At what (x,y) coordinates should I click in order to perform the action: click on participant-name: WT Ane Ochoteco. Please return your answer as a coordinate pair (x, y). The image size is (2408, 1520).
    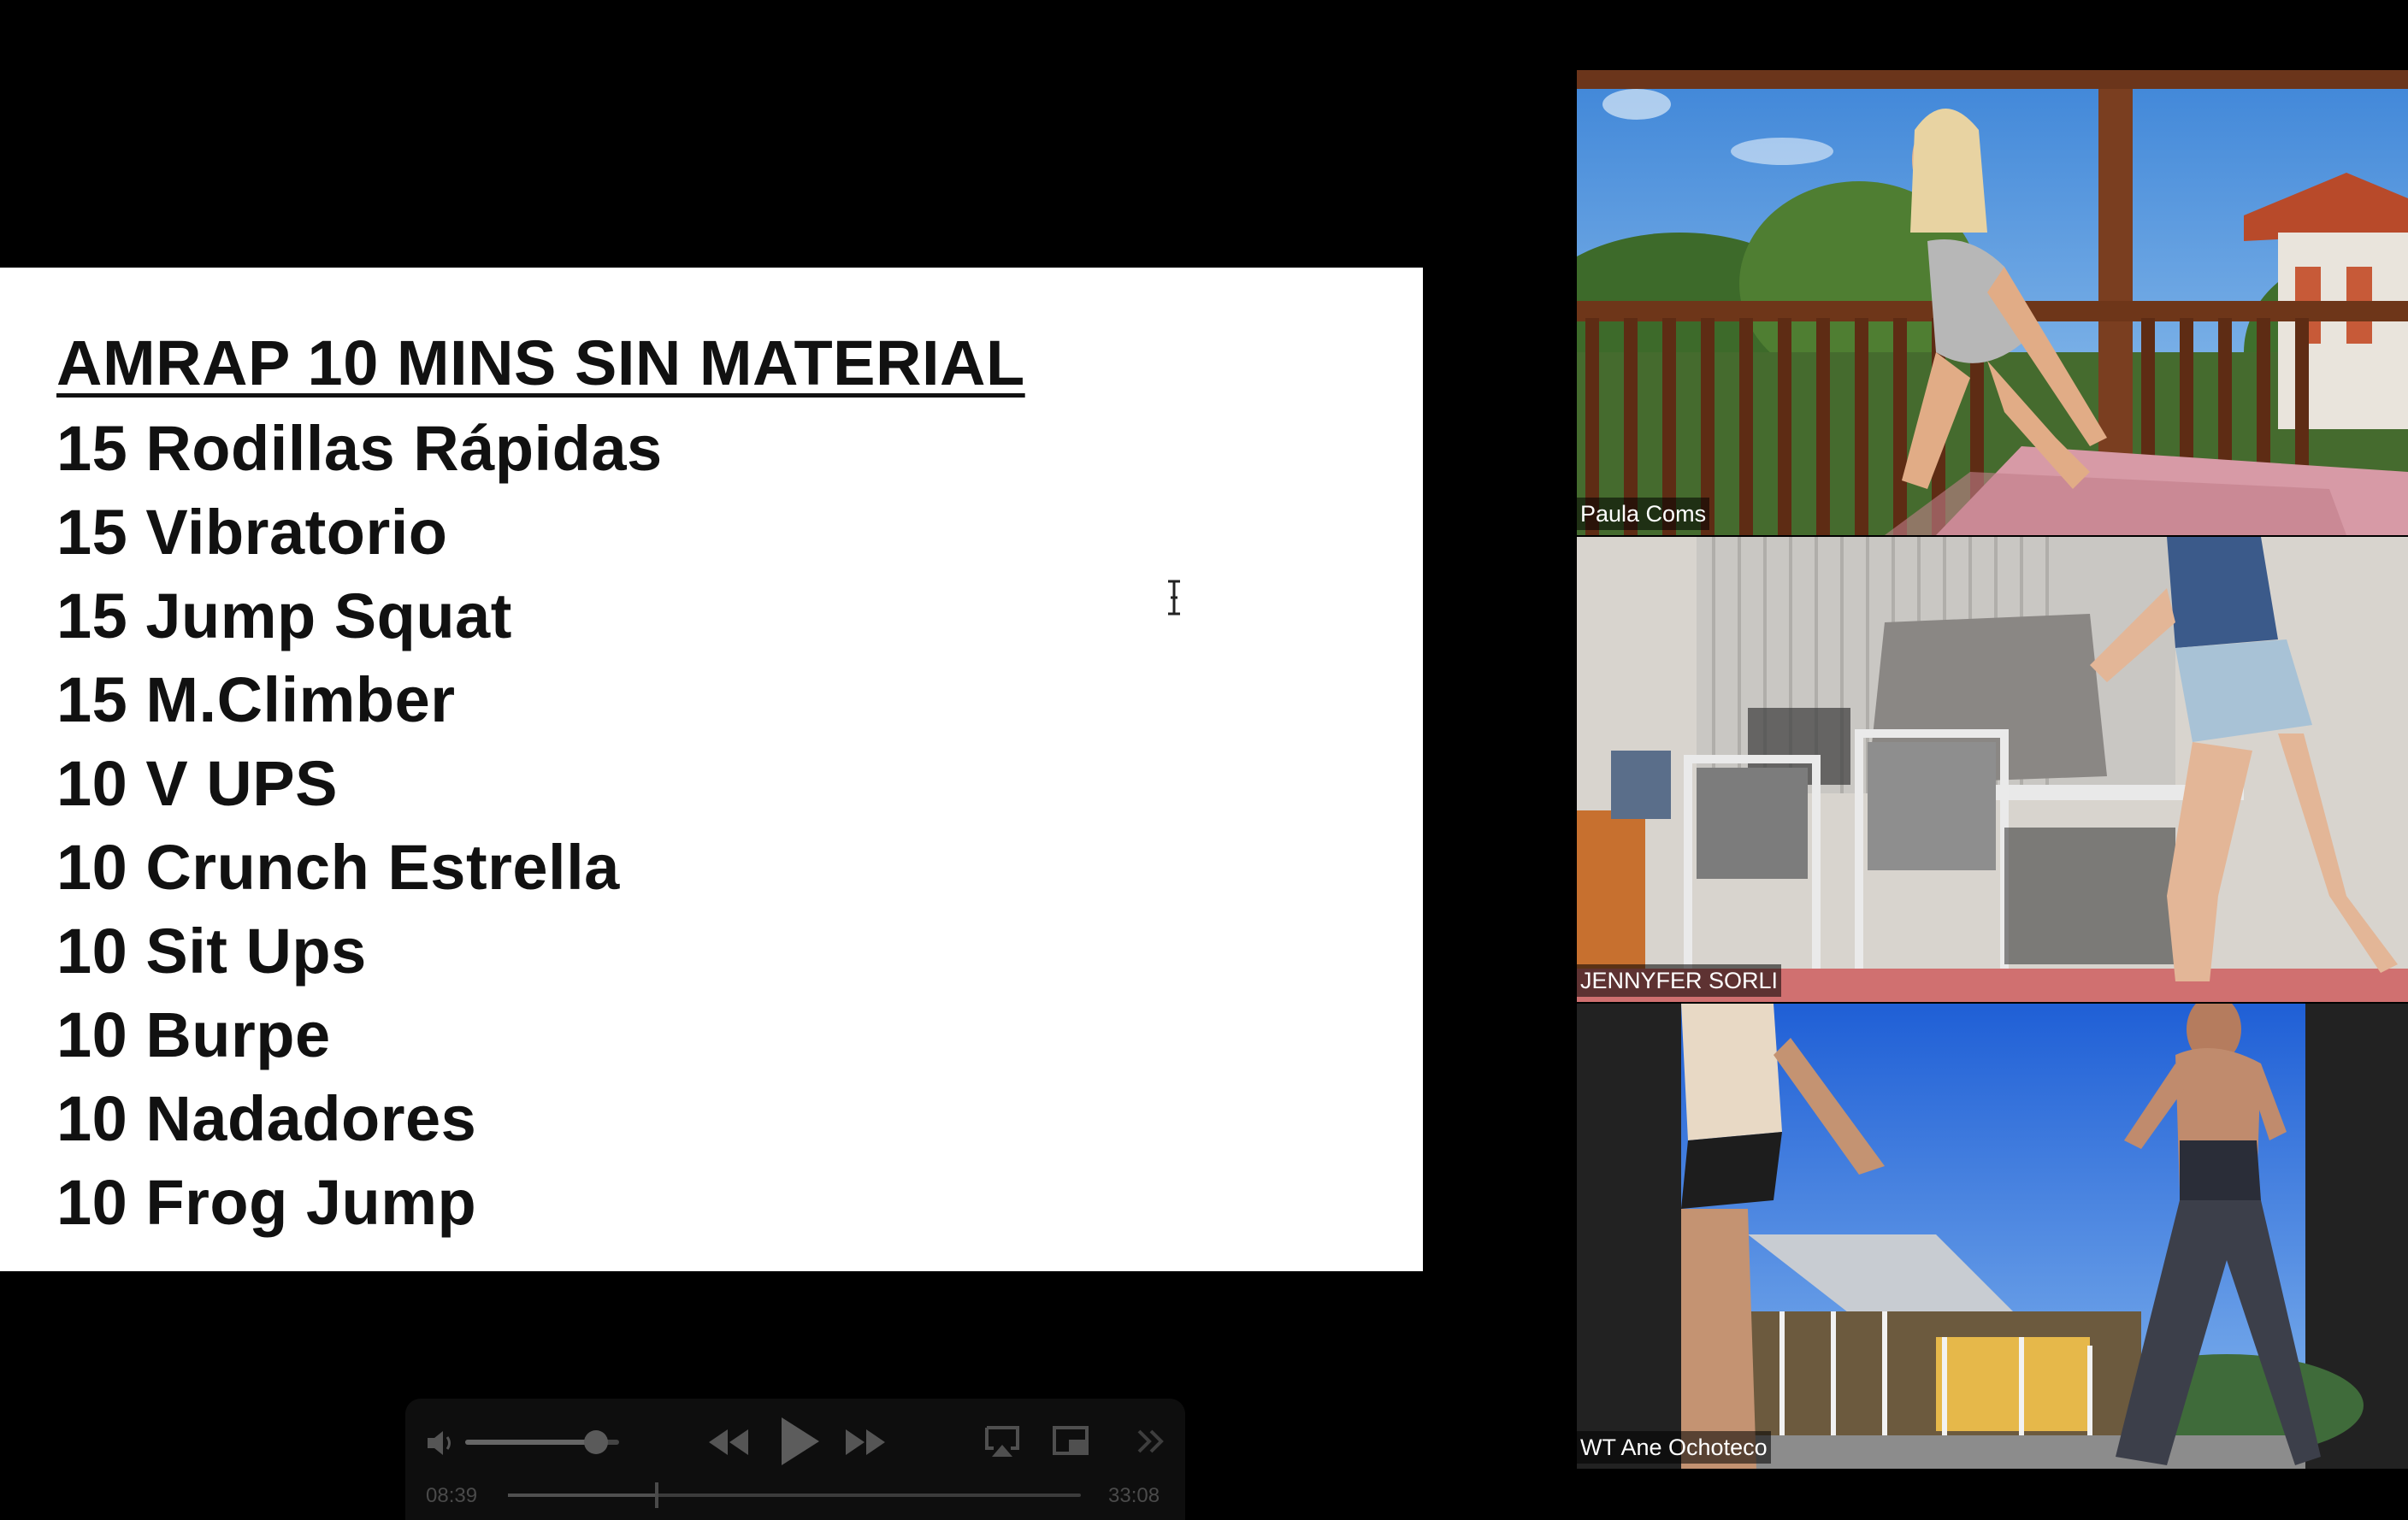
    Looking at the image, I should click on (1674, 1448).